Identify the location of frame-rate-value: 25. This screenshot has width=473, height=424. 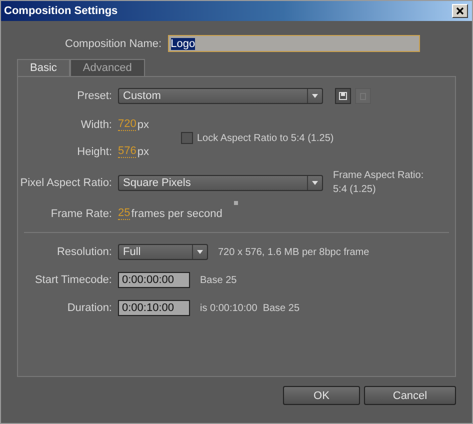
(124, 213).